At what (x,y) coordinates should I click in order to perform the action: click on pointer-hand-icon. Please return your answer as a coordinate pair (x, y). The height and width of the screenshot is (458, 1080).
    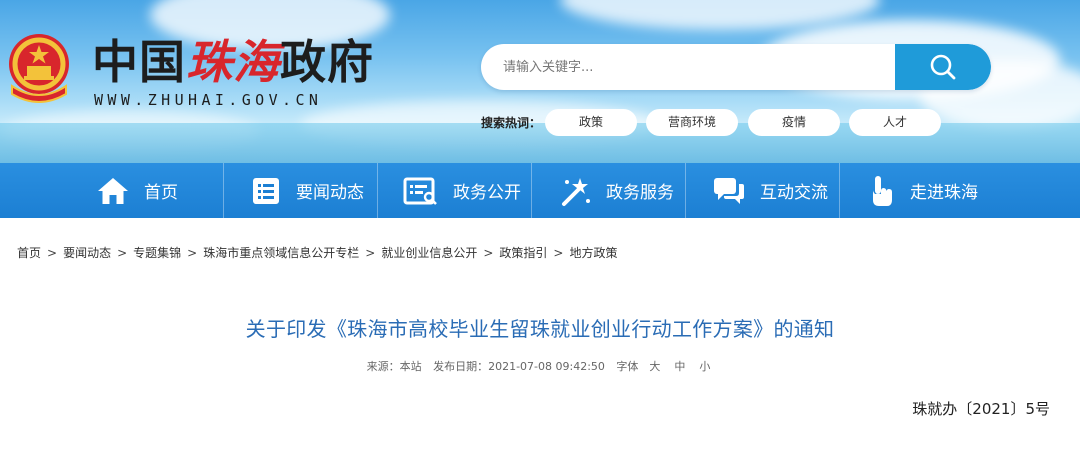
    Looking at the image, I should click on (882, 190).